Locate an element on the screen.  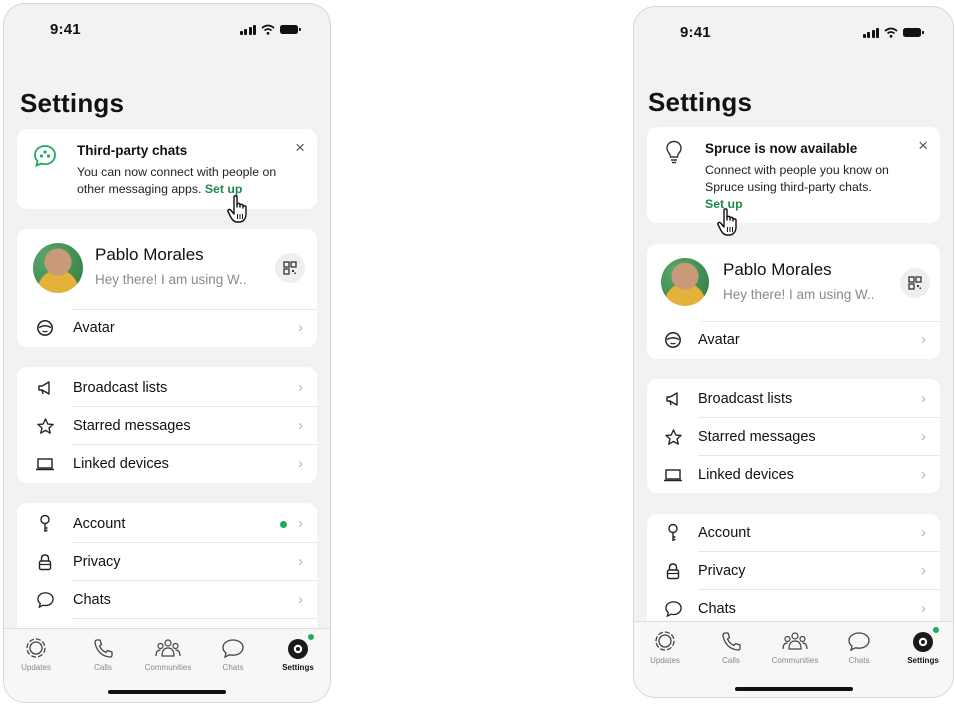
tab-label: Calls is located at coordinates (103, 667).